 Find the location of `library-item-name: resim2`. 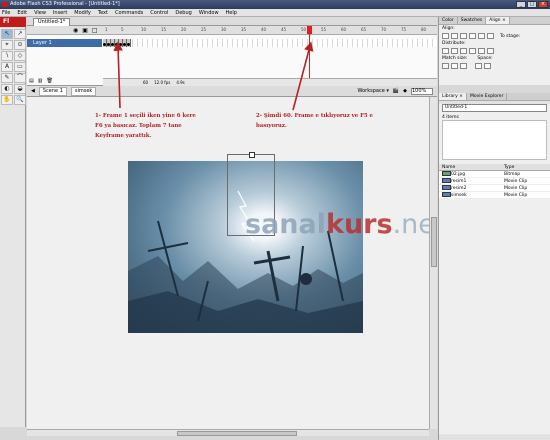

library-item-name: resim2 is located at coordinates (459, 188).